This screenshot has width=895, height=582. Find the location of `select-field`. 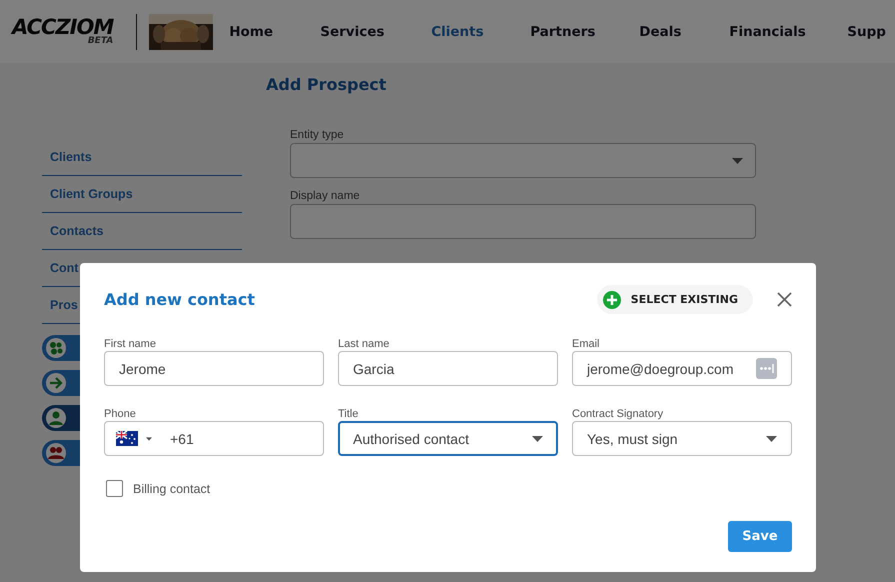

select-field is located at coordinates (523, 160).